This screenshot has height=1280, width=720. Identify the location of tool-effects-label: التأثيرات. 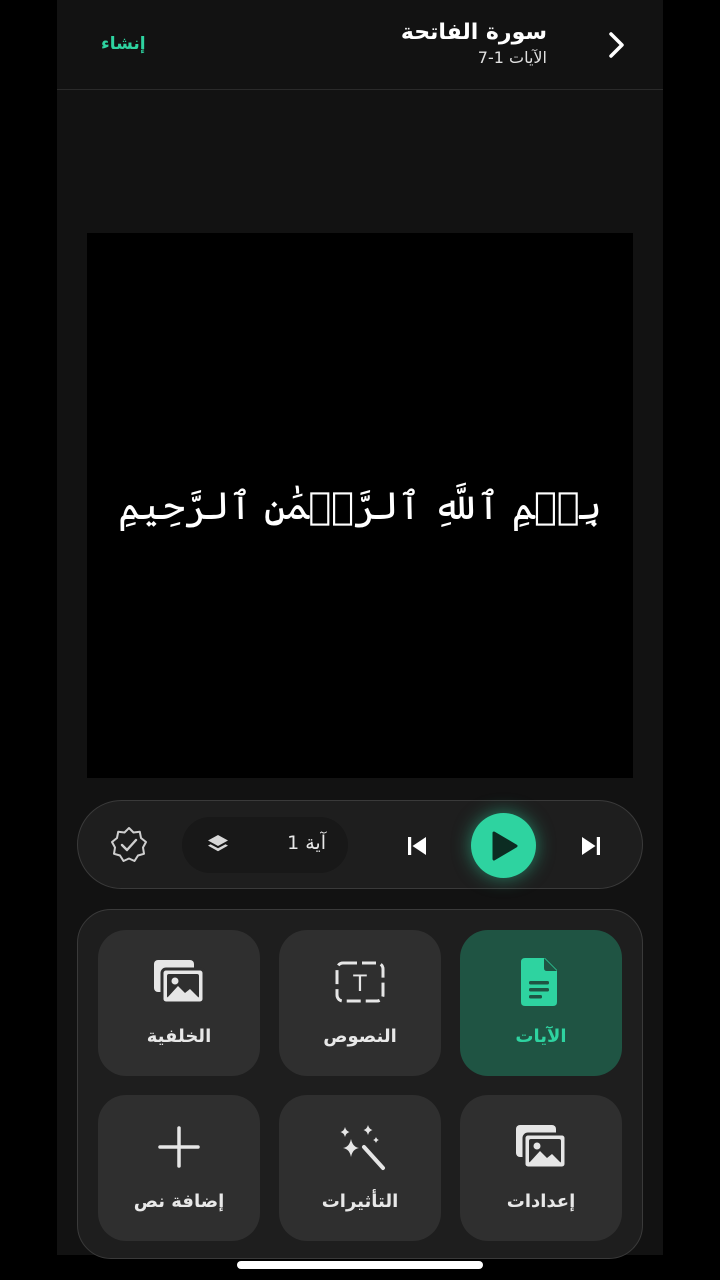
(360, 1201).